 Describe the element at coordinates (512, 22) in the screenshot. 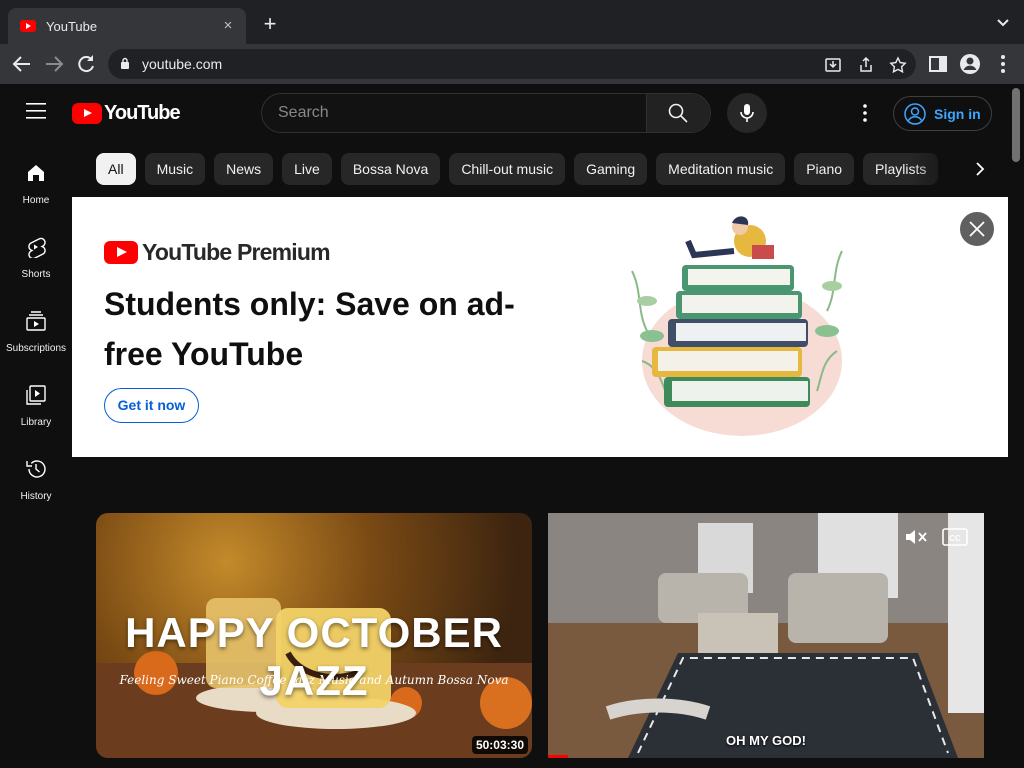

I see `browser-tab-bar: YouTube × +` at that location.